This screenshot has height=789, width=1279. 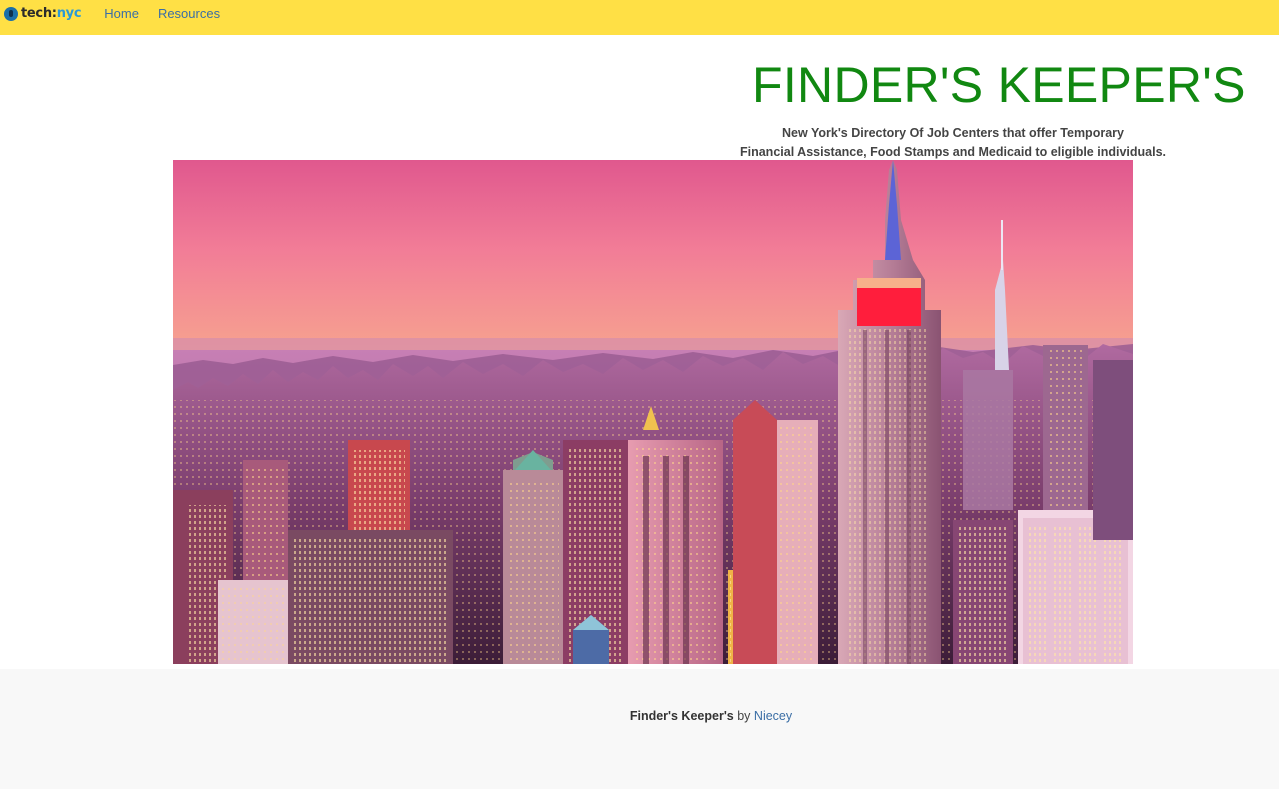 I want to click on page-title: FINDER'S KEEPER'S, so click(x=999, y=85).